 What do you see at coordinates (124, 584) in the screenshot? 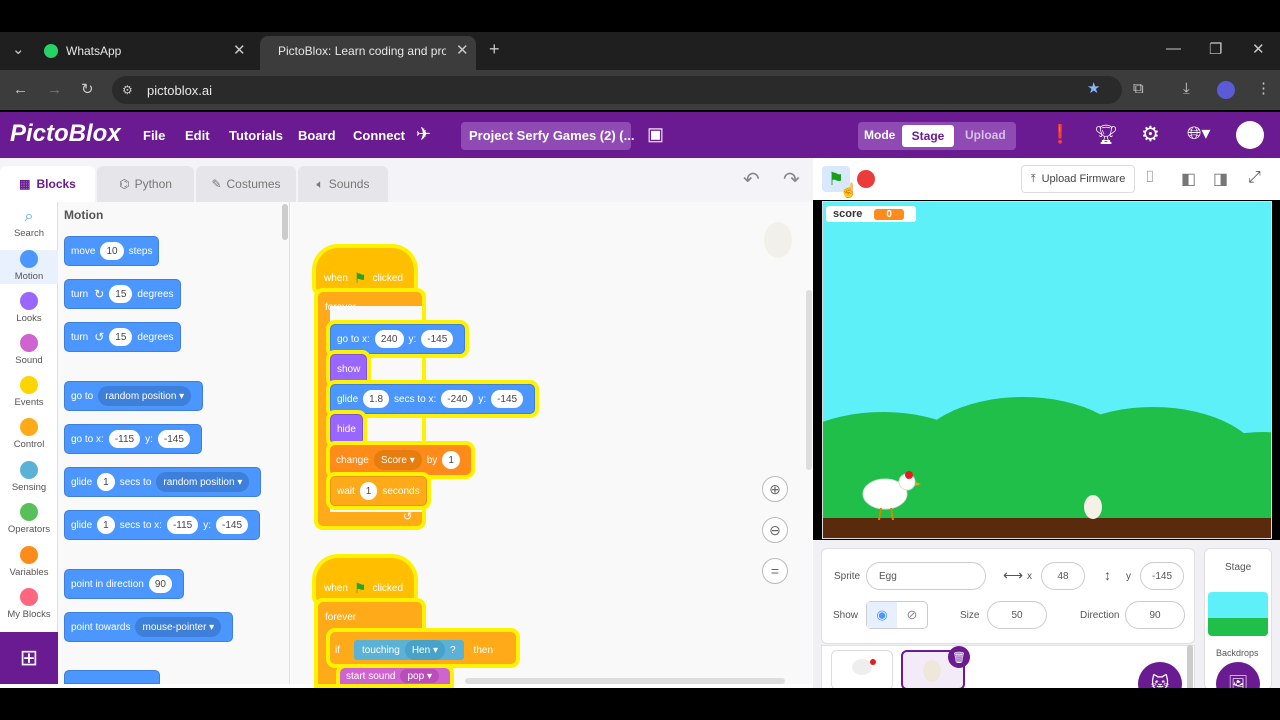
I see `block-point-direction: point in direction 90` at bounding box center [124, 584].